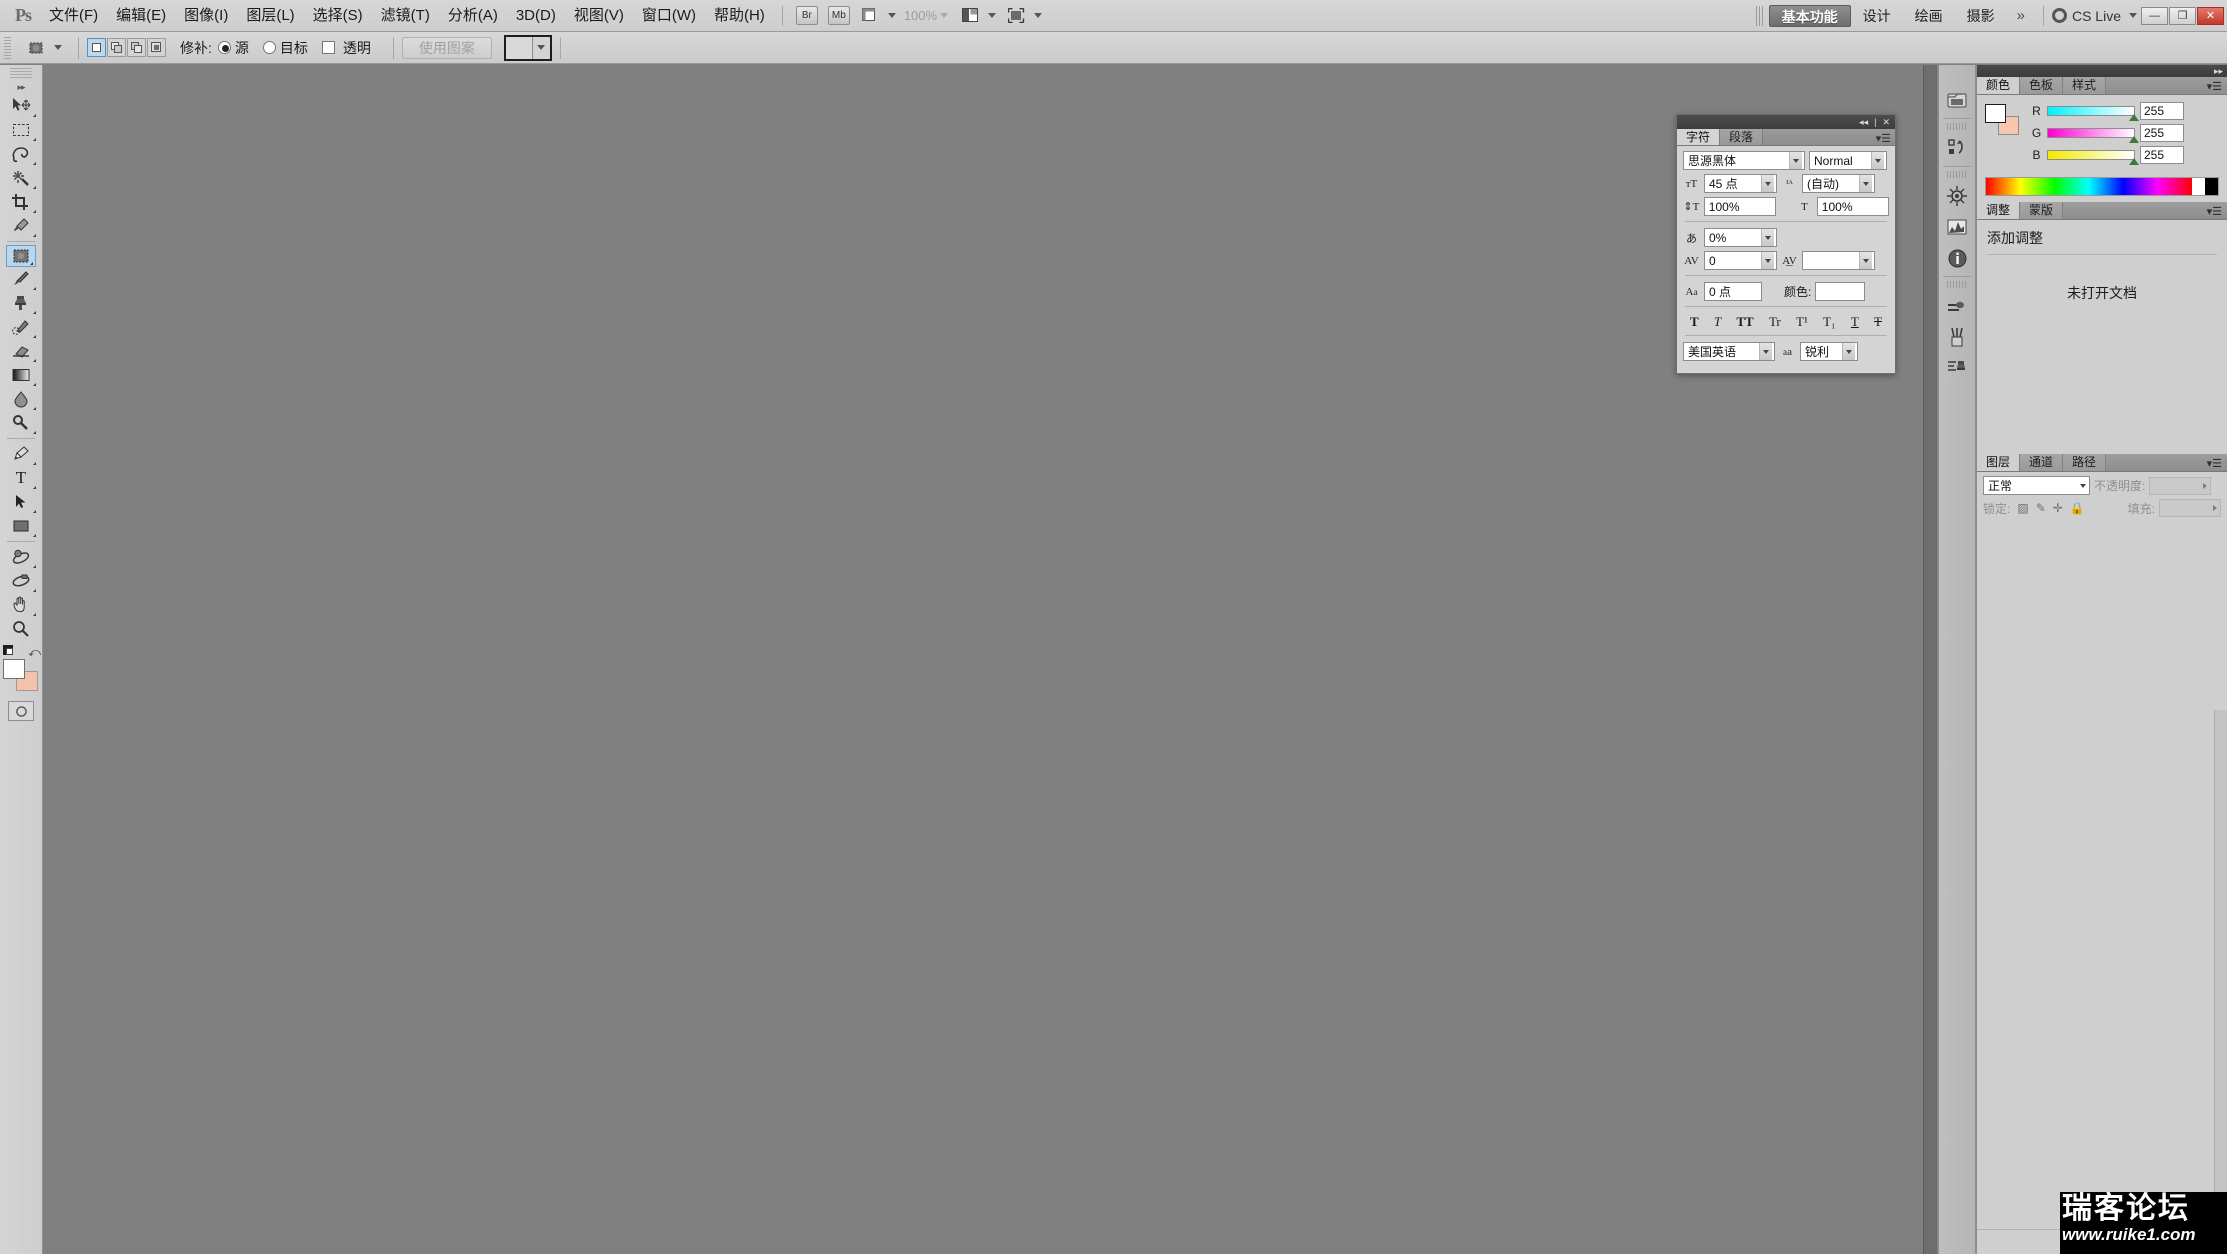  What do you see at coordinates (1694, 322) in the screenshot?
I see `faux-bold-button: T` at bounding box center [1694, 322].